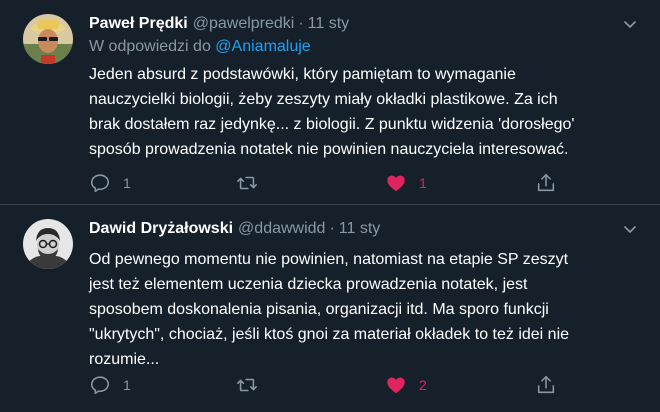  Describe the element at coordinates (423, 183) in the screenshot. I see `like-count: 1` at that location.